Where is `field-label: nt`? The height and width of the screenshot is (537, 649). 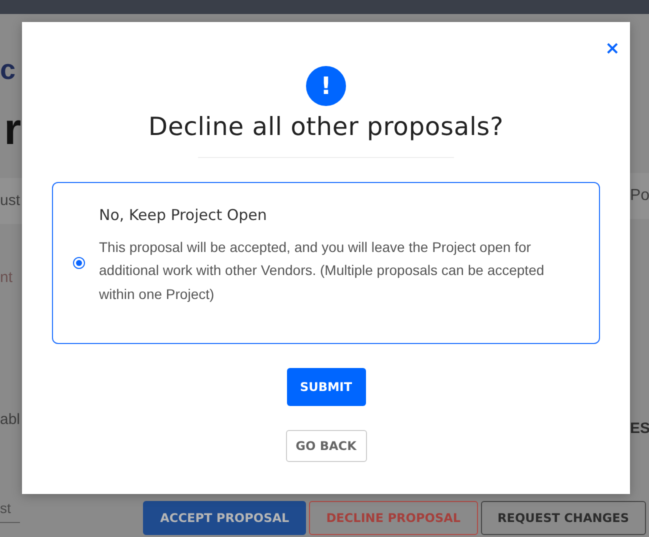
field-label: nt is located at coordinates (7, 278).